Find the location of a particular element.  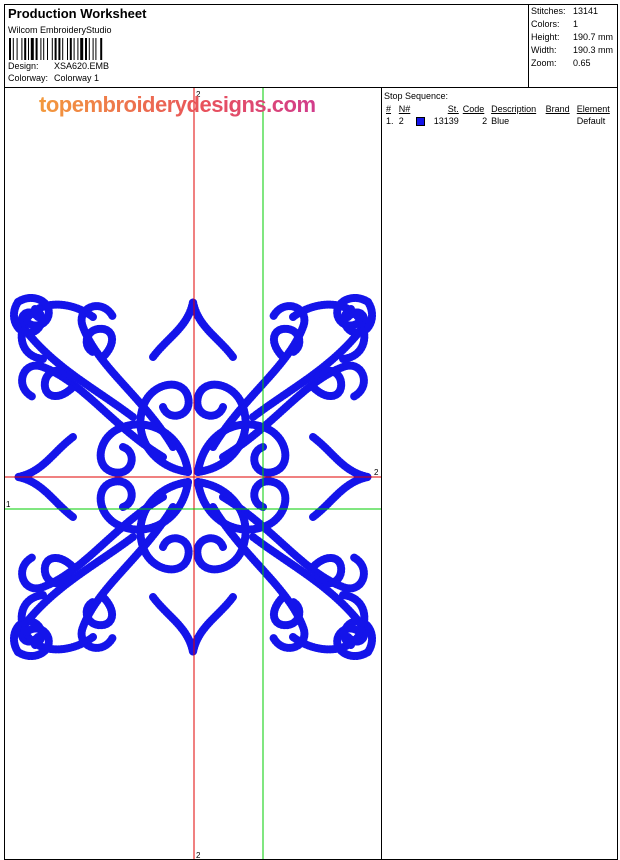

watermark-text: topembroiderydesigns.com is located at coordinates (177, 104).